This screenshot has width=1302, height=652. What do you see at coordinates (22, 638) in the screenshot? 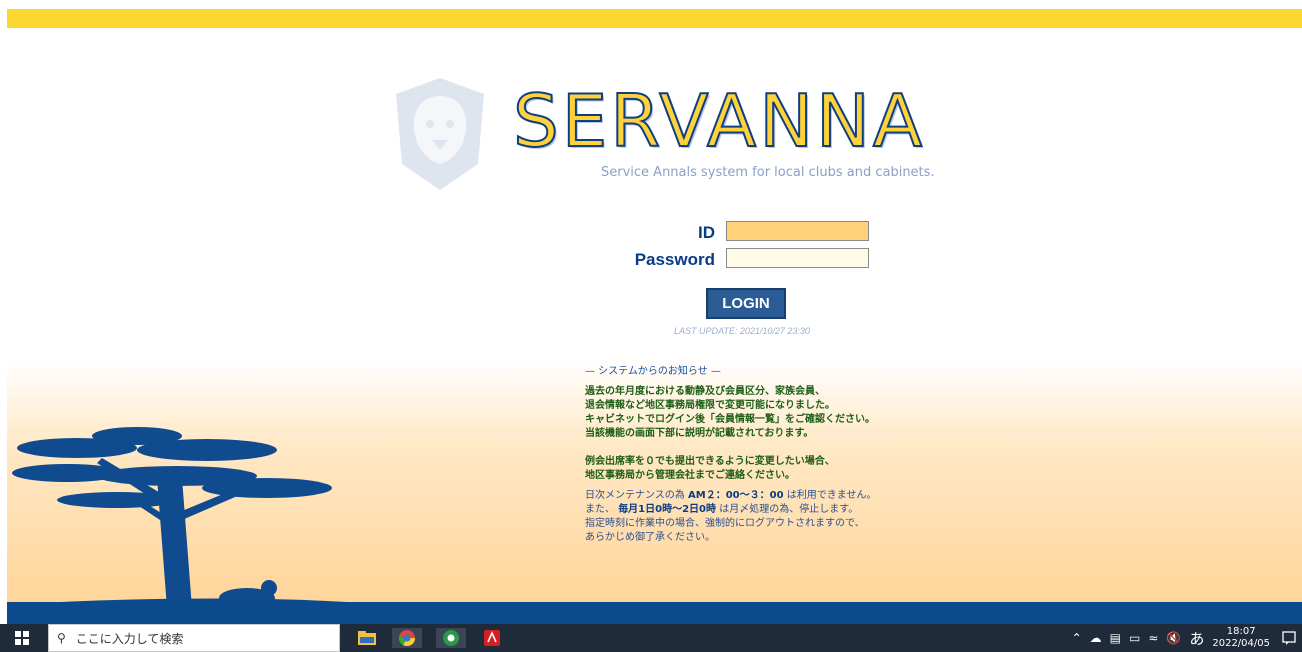
I see `windows-start-icon` at bounding box center [22, 638].